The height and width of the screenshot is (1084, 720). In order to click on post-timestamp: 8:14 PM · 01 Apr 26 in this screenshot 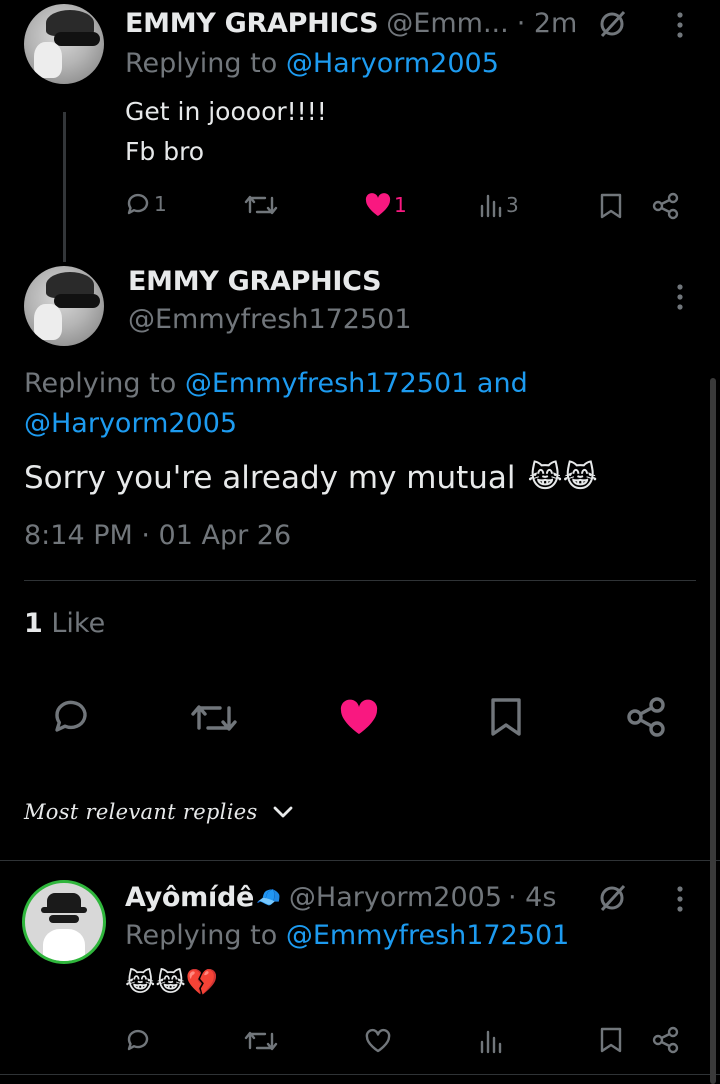, I will do `click(157, 535)`.